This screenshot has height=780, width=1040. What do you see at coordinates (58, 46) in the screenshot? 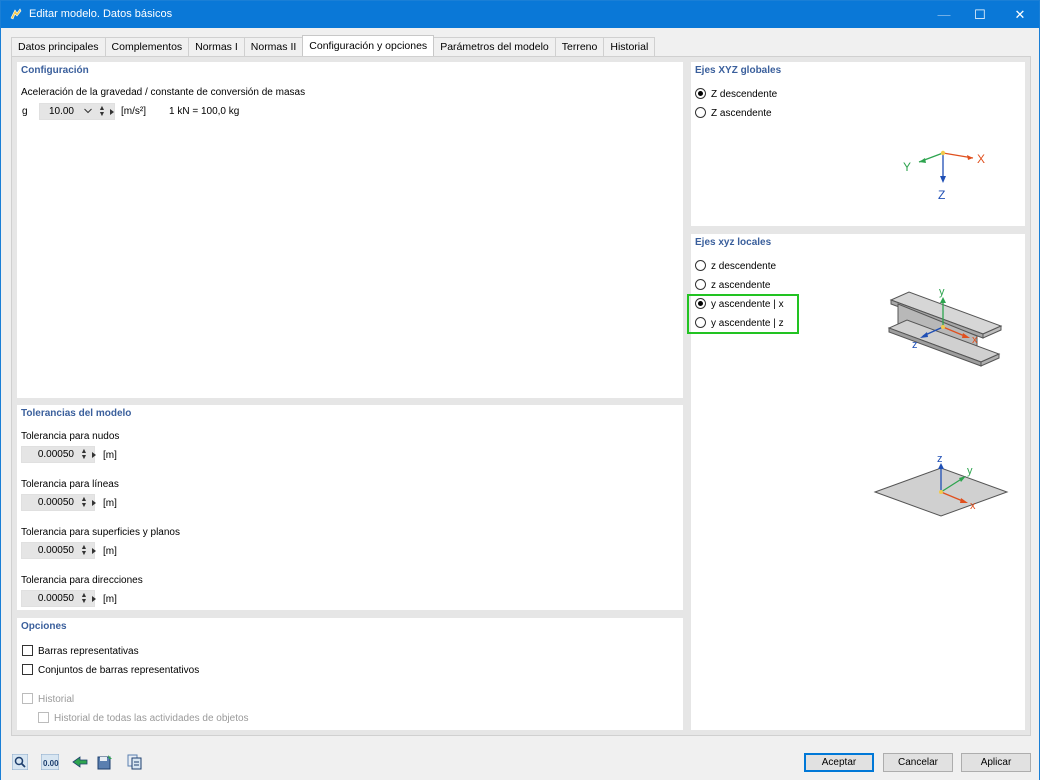
I see `tab-datos-principales: Datos principales` at bounding box center [58, 46].